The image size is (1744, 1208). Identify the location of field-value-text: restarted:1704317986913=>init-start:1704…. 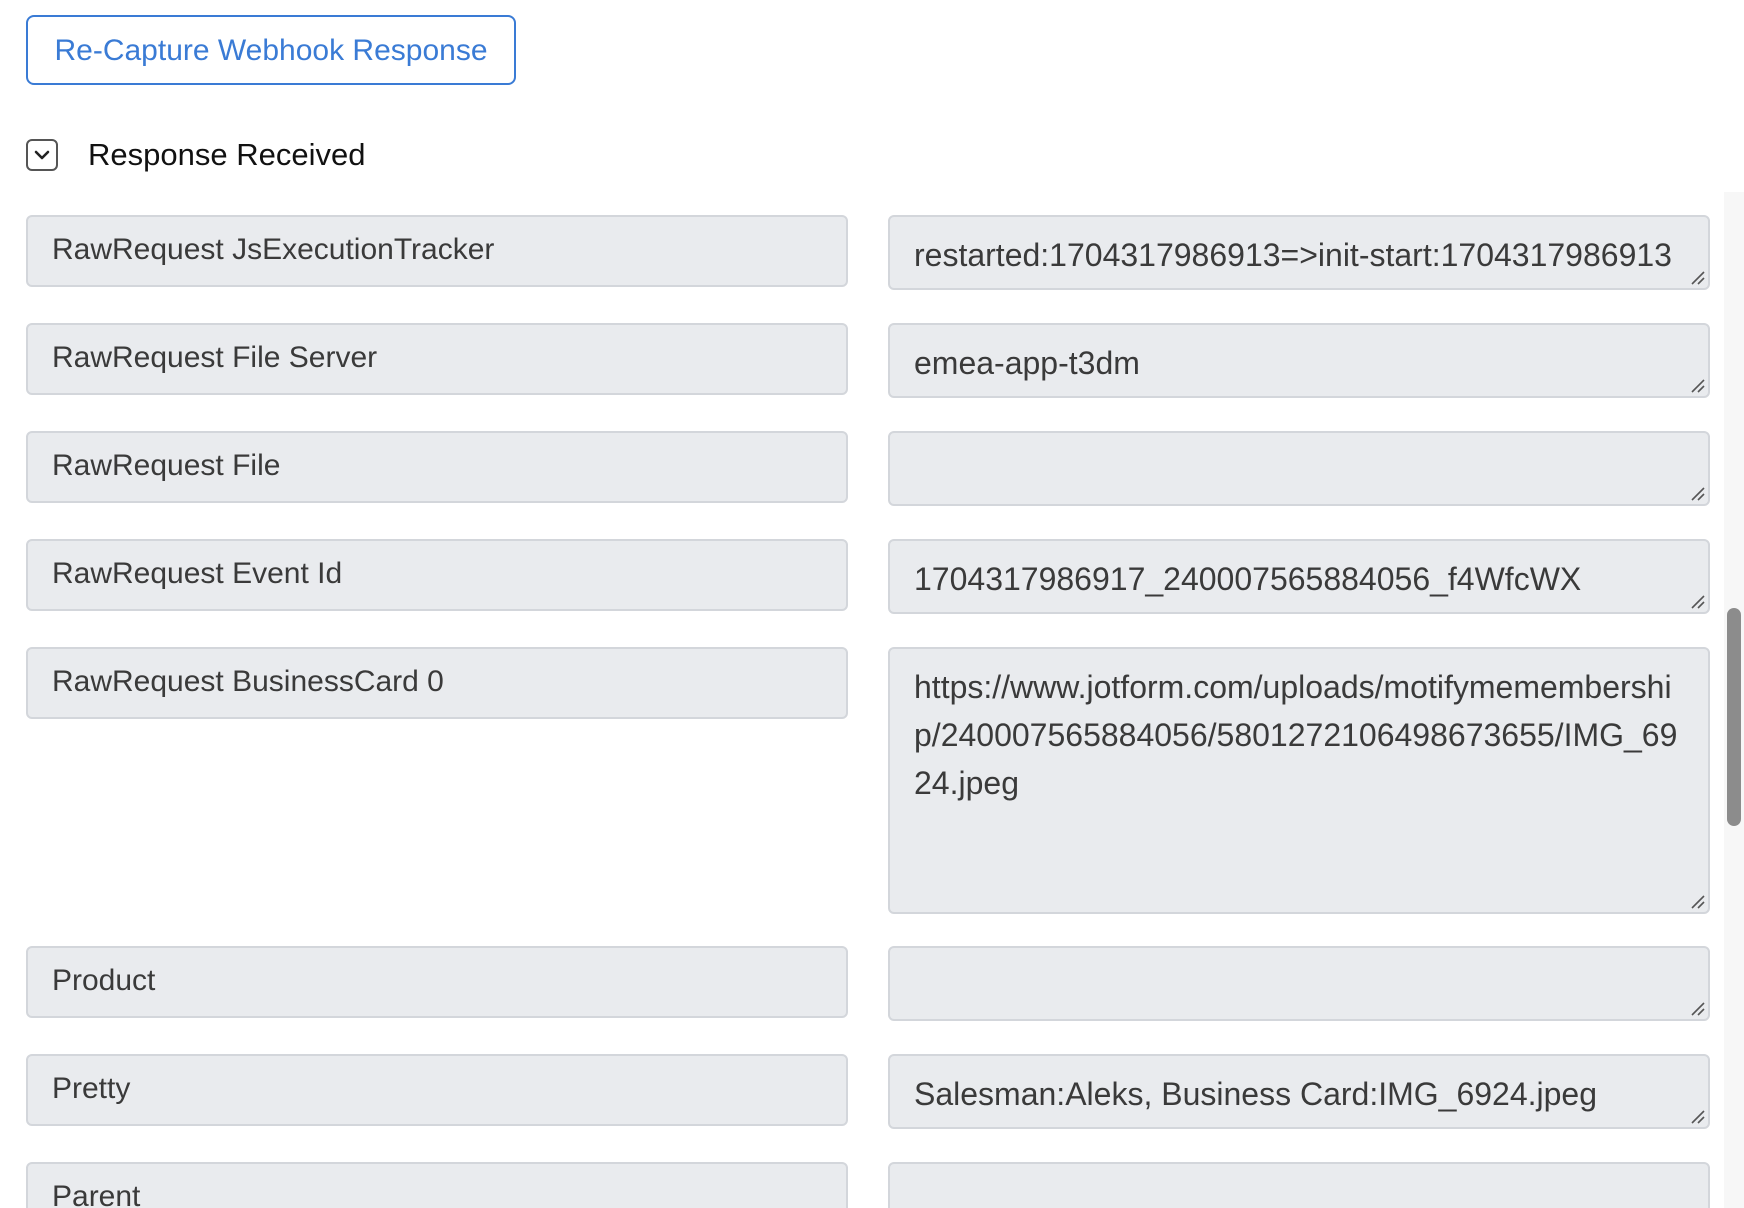
(1293, 262).